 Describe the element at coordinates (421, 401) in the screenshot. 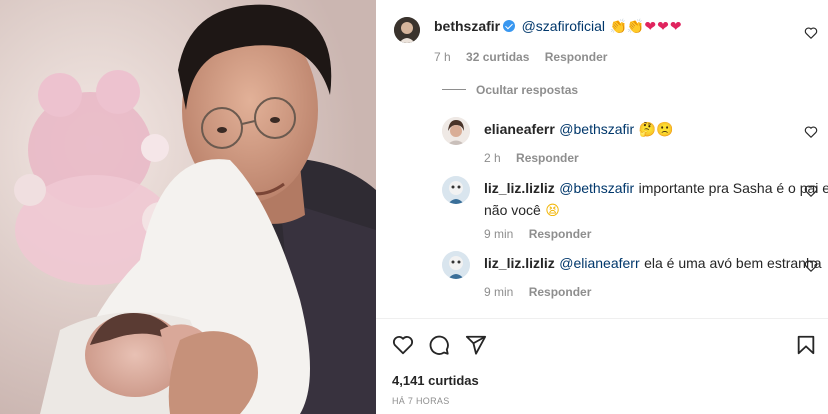

I see `post-time-ago: HÁ 7 HORAS` at that location.